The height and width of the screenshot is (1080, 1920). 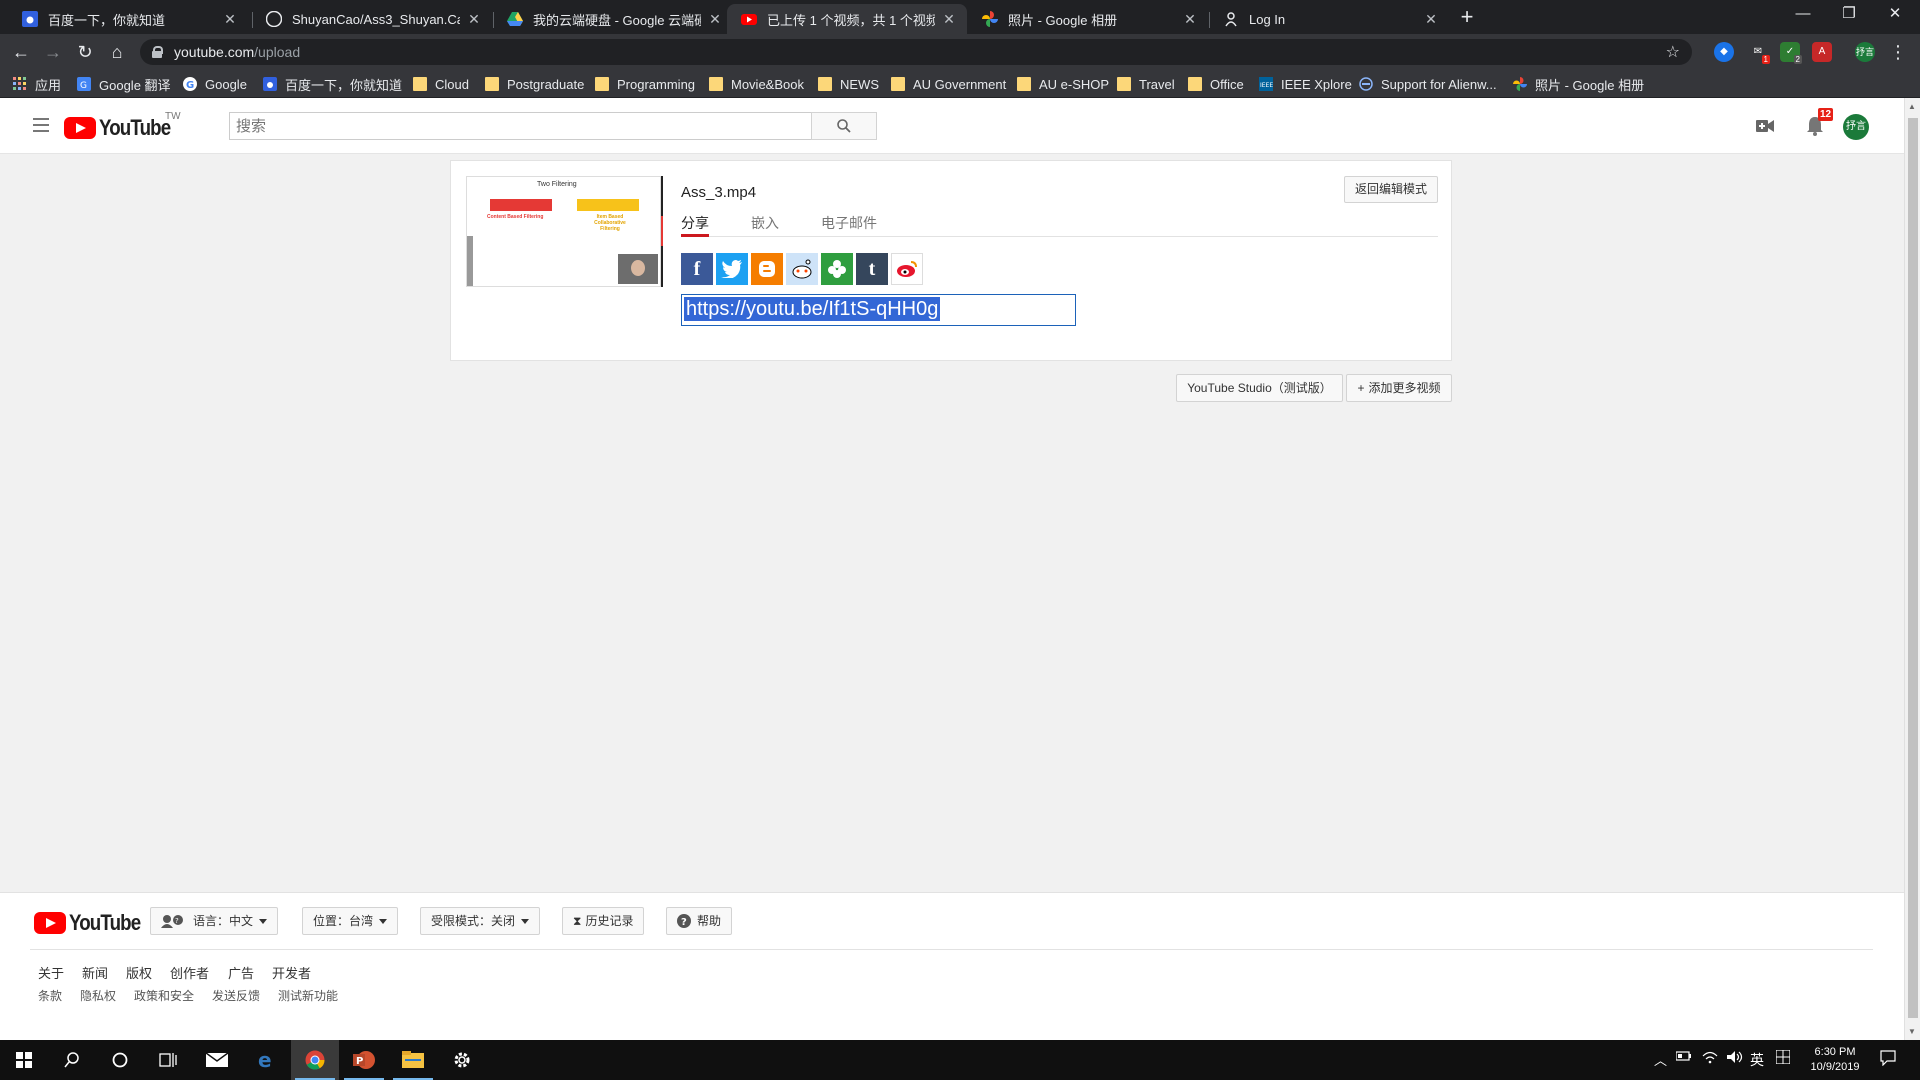 What do you see at coordinates (1578, 84) in the screenshot?
I see `bookmark-google-photos: 照片 - Google 相册` at bounding box center [1578, 84].